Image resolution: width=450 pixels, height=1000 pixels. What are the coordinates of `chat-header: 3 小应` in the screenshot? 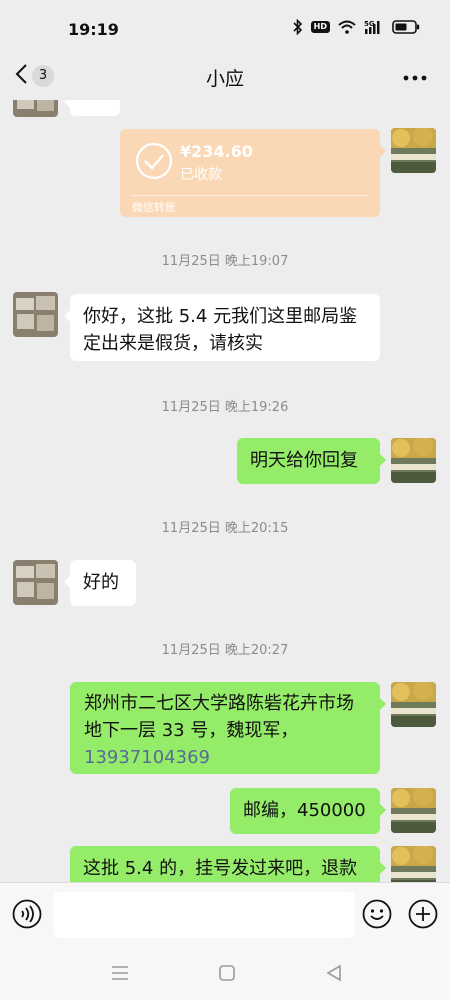 It's located at (225, 76).